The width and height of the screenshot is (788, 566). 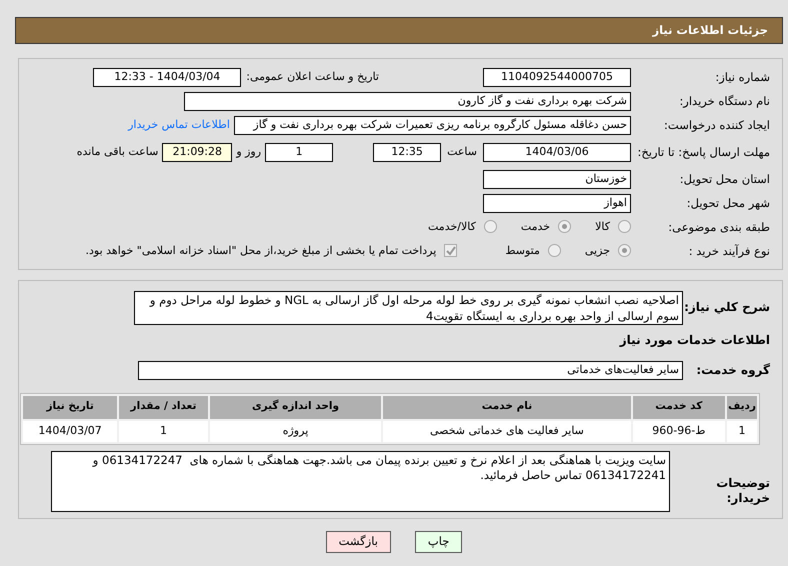 What do you see at coordinates (70, 407) in the screenshot?
I see `column-header: تاریخ نیاز` at bounding box center [70, 407].